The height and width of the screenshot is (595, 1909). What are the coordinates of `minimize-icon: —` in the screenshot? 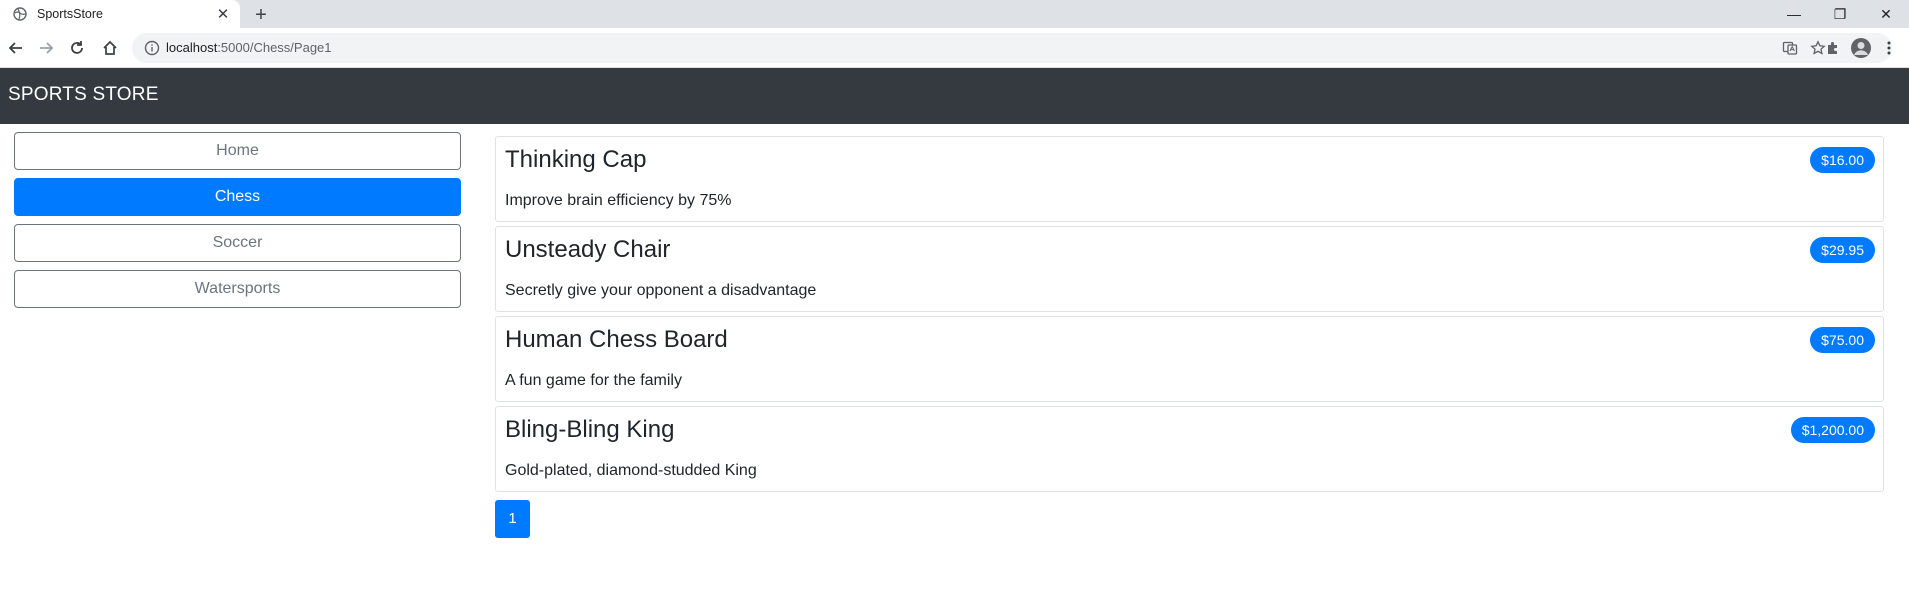 It's located at (1794, 14).